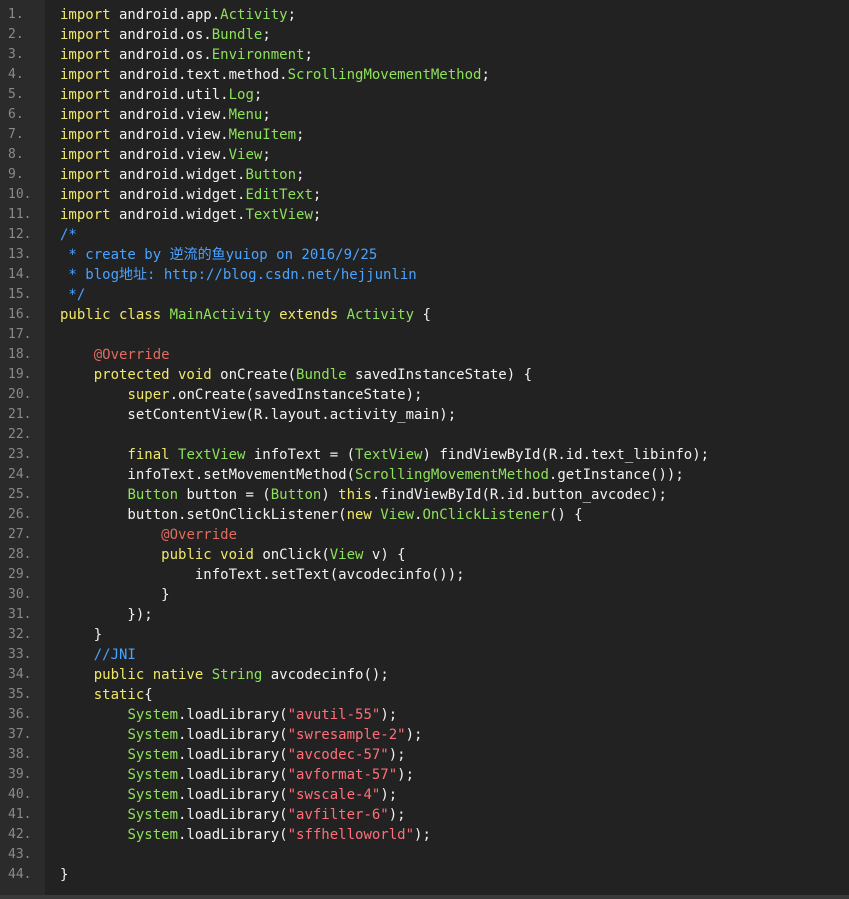  I want to click on line-number: 30., so click(20, 594).